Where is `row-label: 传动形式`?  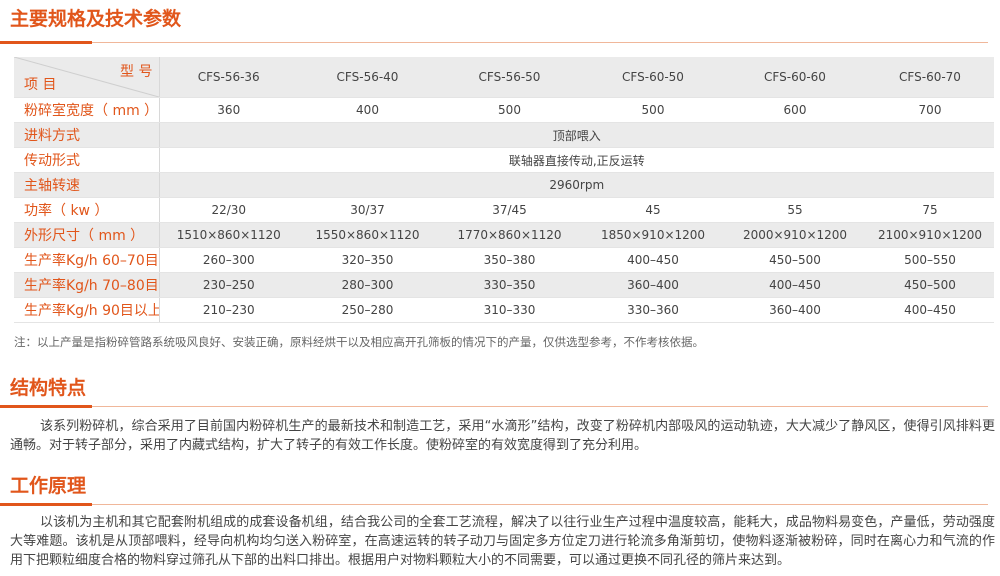 row-label: 传动形式 is located at coordinates (87, 160).